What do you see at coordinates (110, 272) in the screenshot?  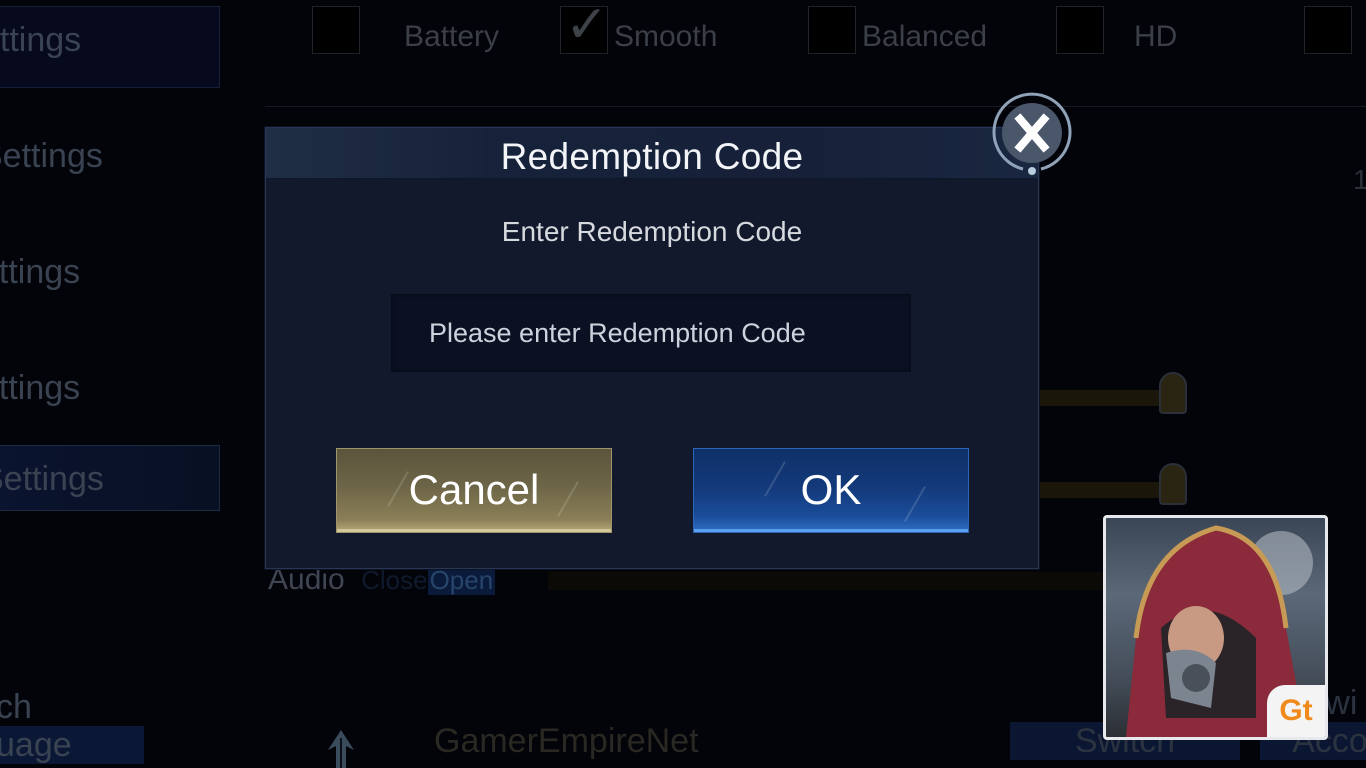 I see `sidebar-item-settings-3: ettings` at bounding box center [110, 272].